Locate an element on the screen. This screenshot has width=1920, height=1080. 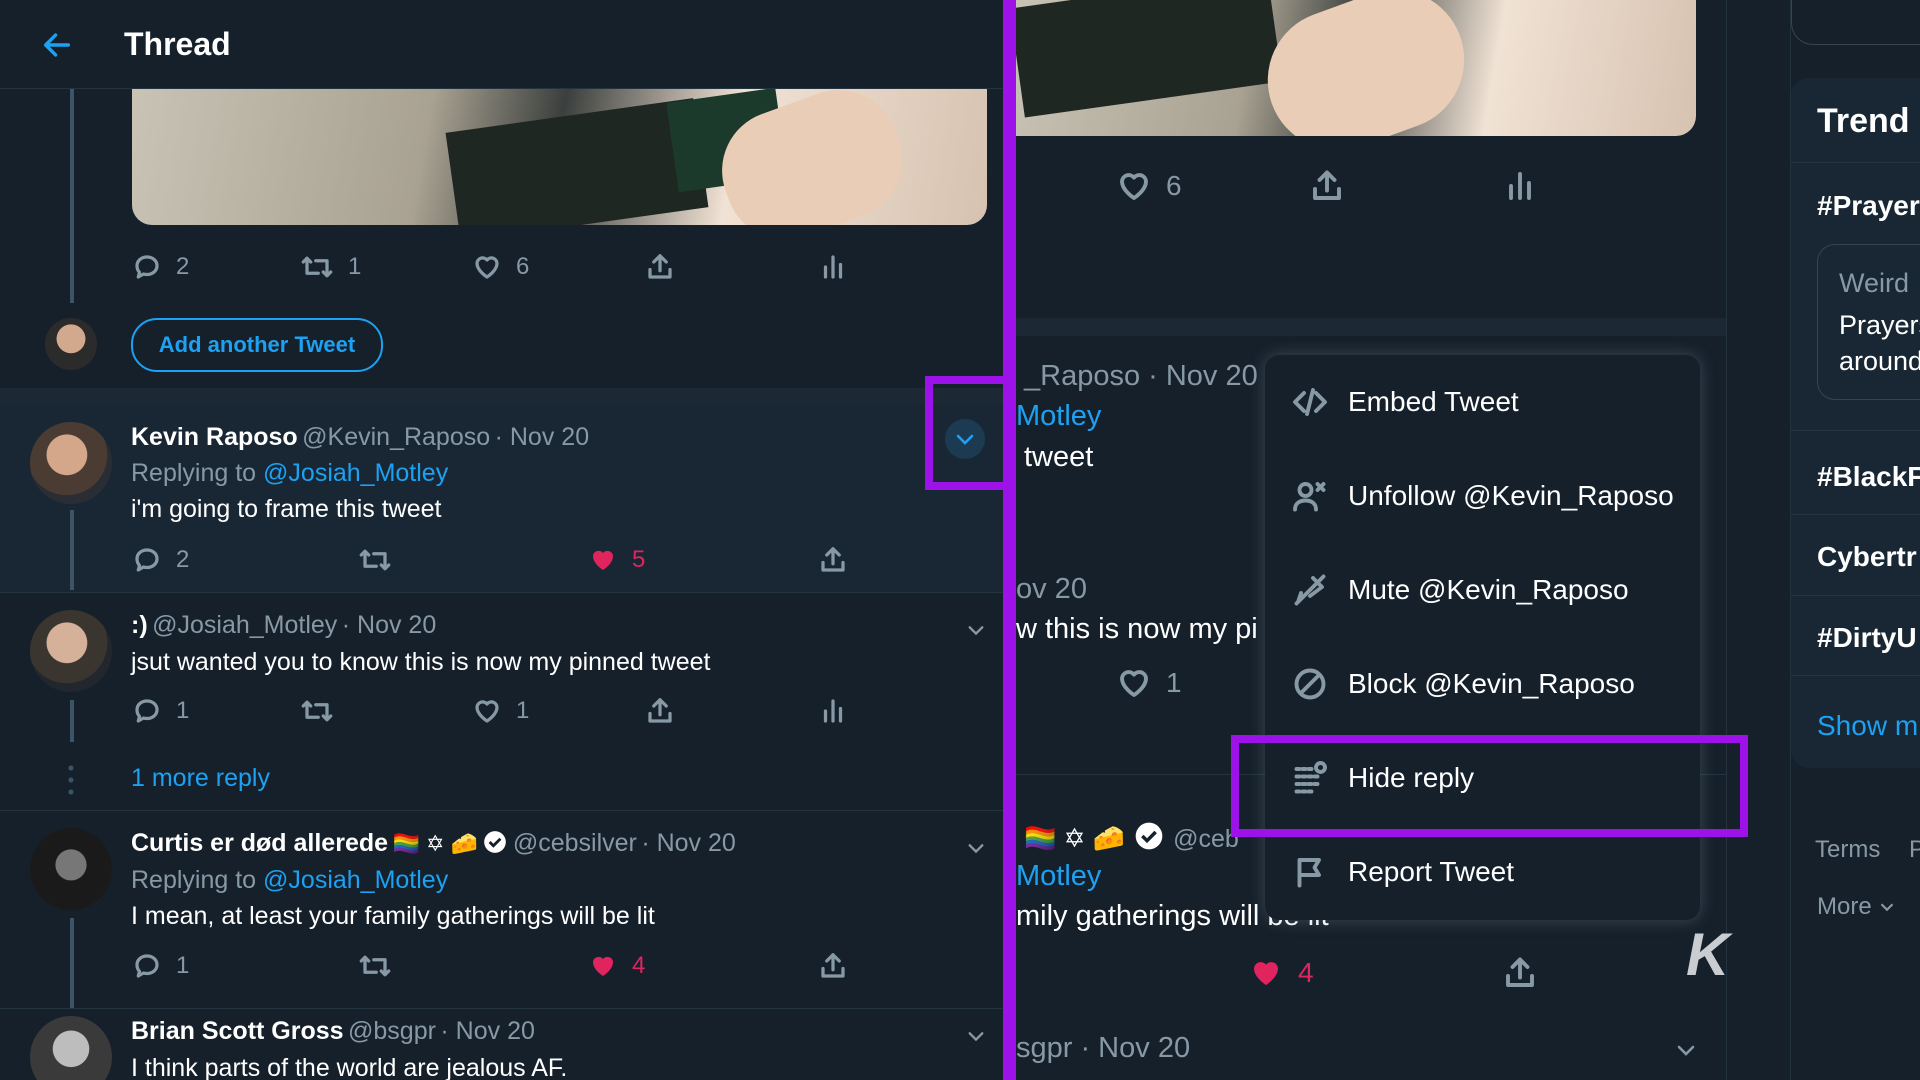
back-arrow-icon is located at coordinates (57, 45).